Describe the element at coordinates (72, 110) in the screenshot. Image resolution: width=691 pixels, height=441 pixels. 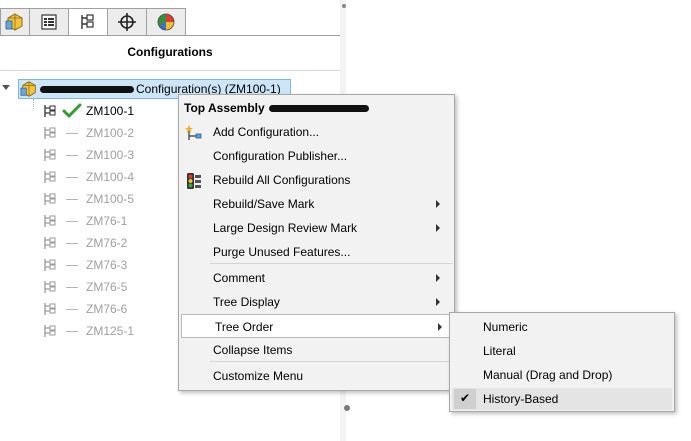
I see `active-checkmark-icon` at that location.